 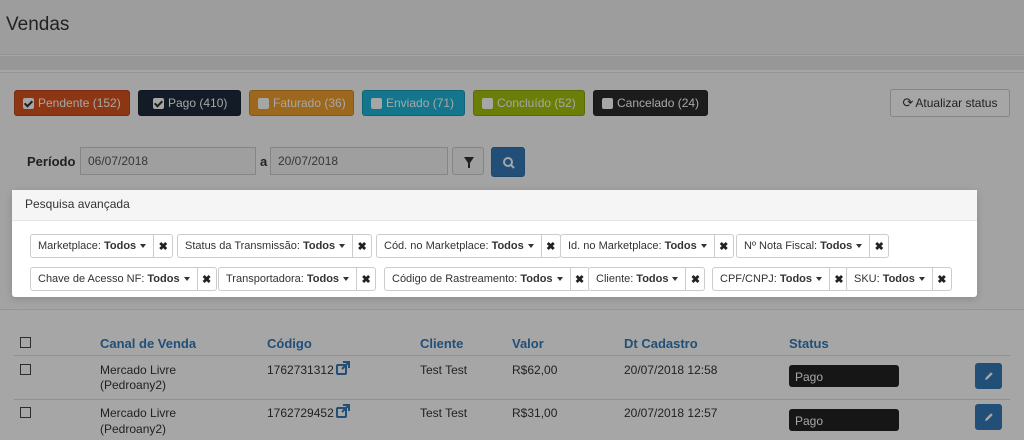 What do you see at coordinates (69, 246) in the screenshot?
I see `filter-chip-label: Marketplace:` at bounding box center [69, 246].